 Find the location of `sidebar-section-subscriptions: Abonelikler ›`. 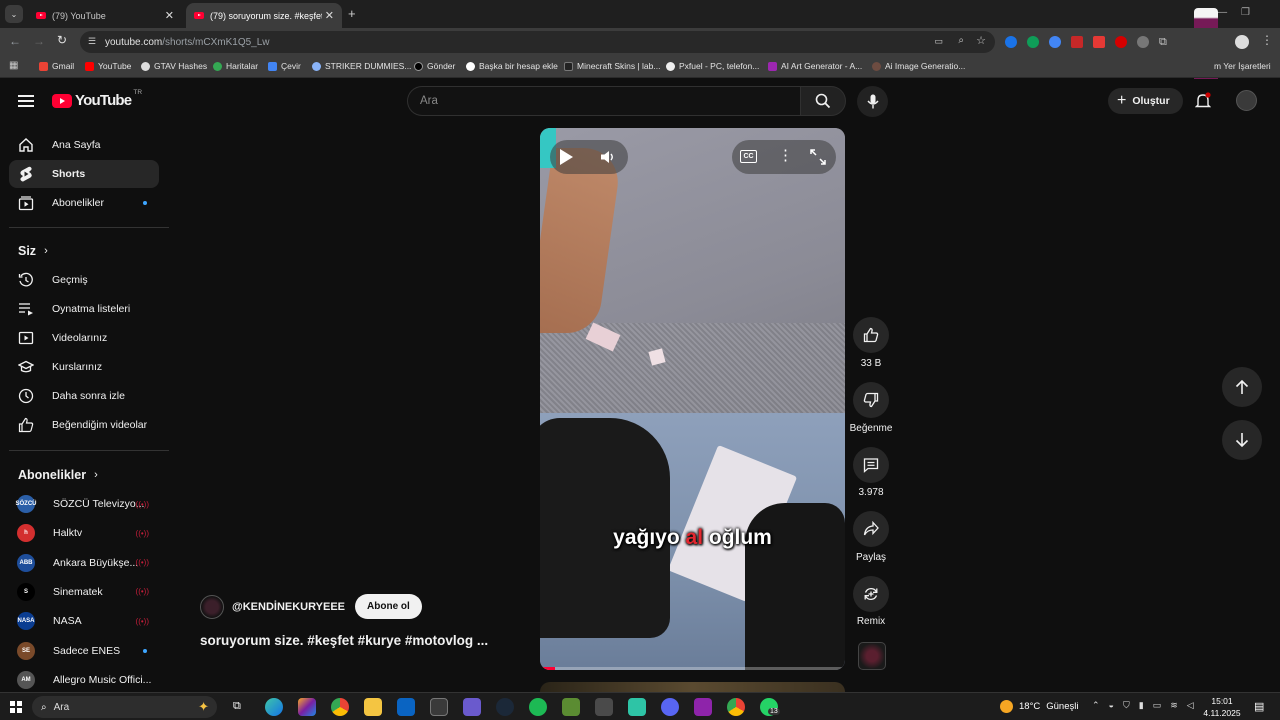

sidebar-section-subscriptions: Abonelikler › is located at coordinates (58, 475).